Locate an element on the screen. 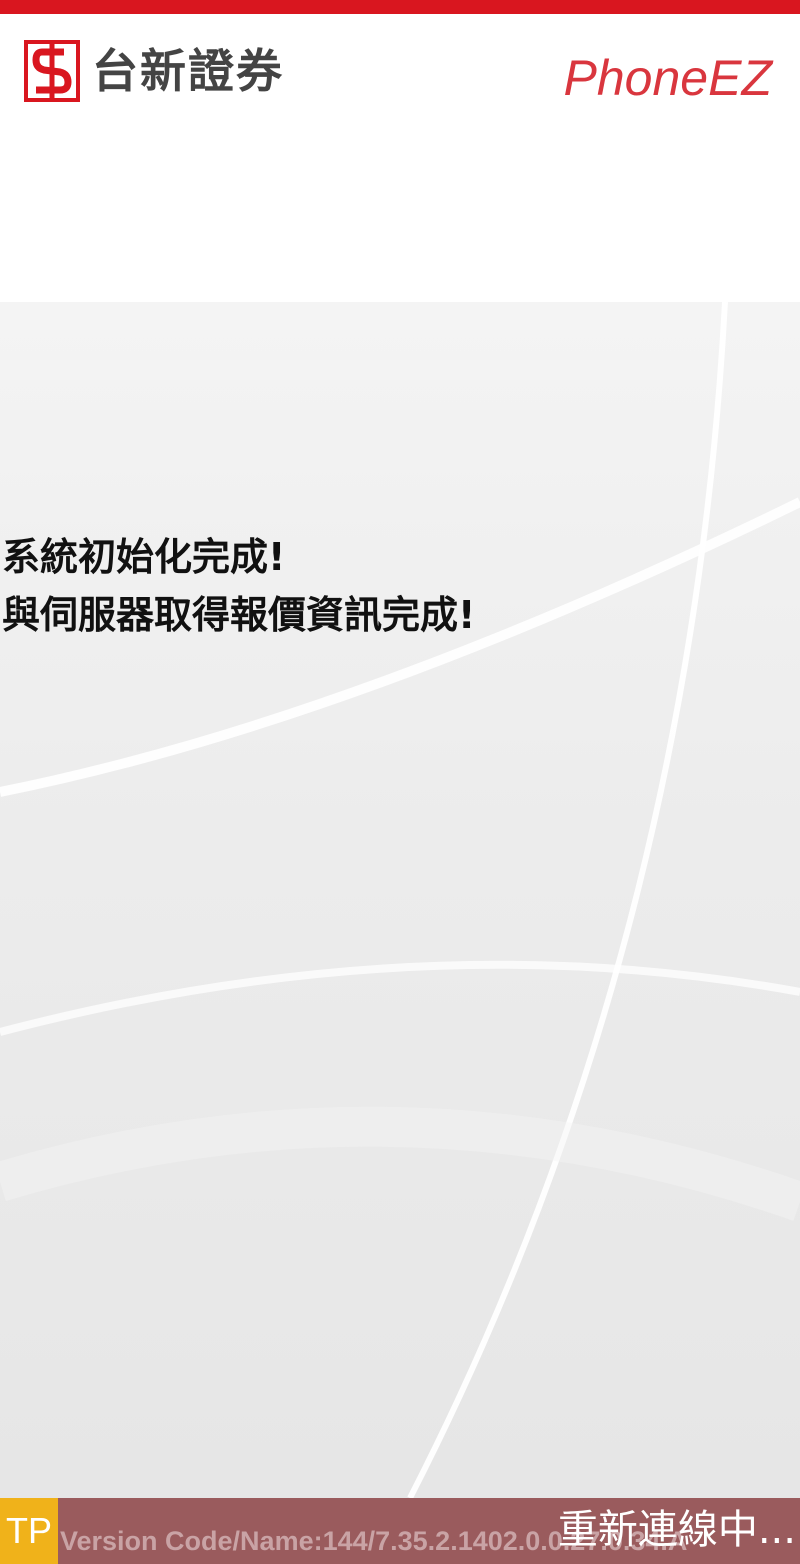 This screenshot has height=1564, width=800. brand-logo: 台新證券 is located at coordinates (154, 71).